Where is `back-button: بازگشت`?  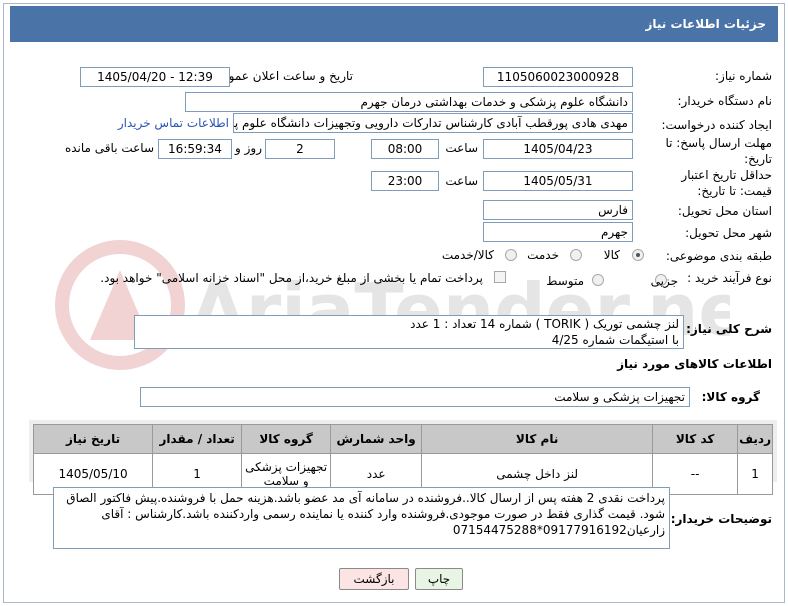
back-button: بازگشت is located at coordinates (374, 579).